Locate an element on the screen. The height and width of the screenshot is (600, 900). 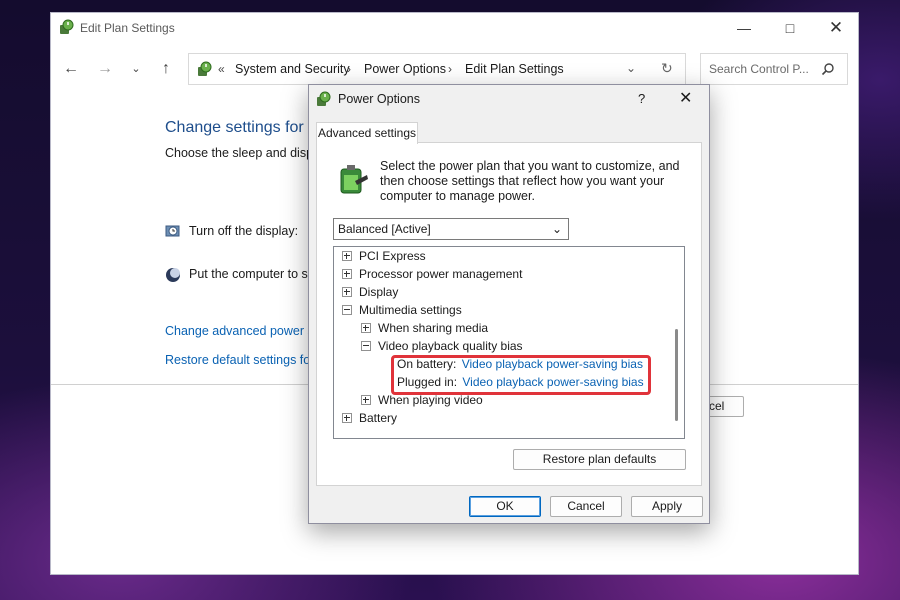
refresh-icon: ↻ is located at coordinates (667, 68).